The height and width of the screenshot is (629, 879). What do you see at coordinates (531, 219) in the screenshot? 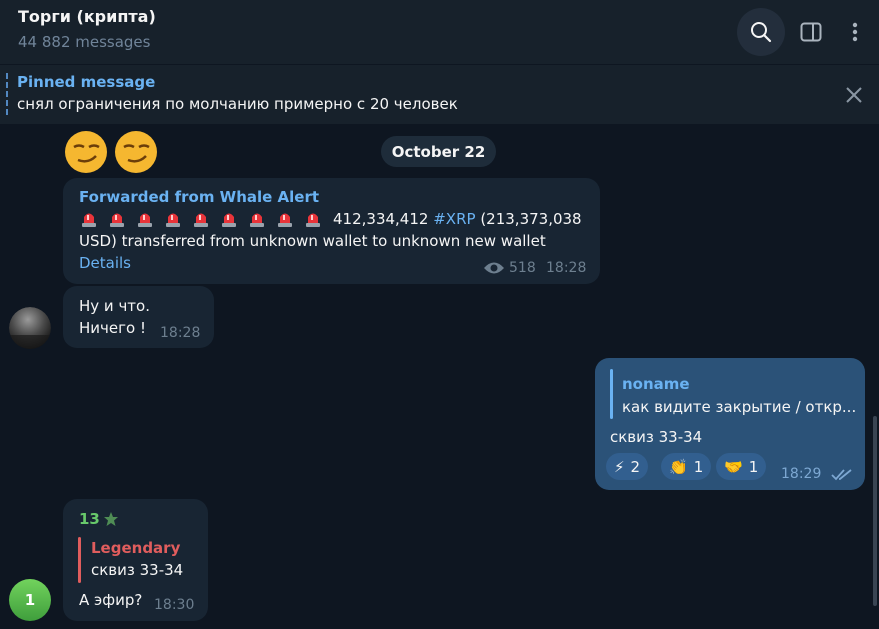
I see `usd-amount: (213,373,038` at bounding box center [531, 219].